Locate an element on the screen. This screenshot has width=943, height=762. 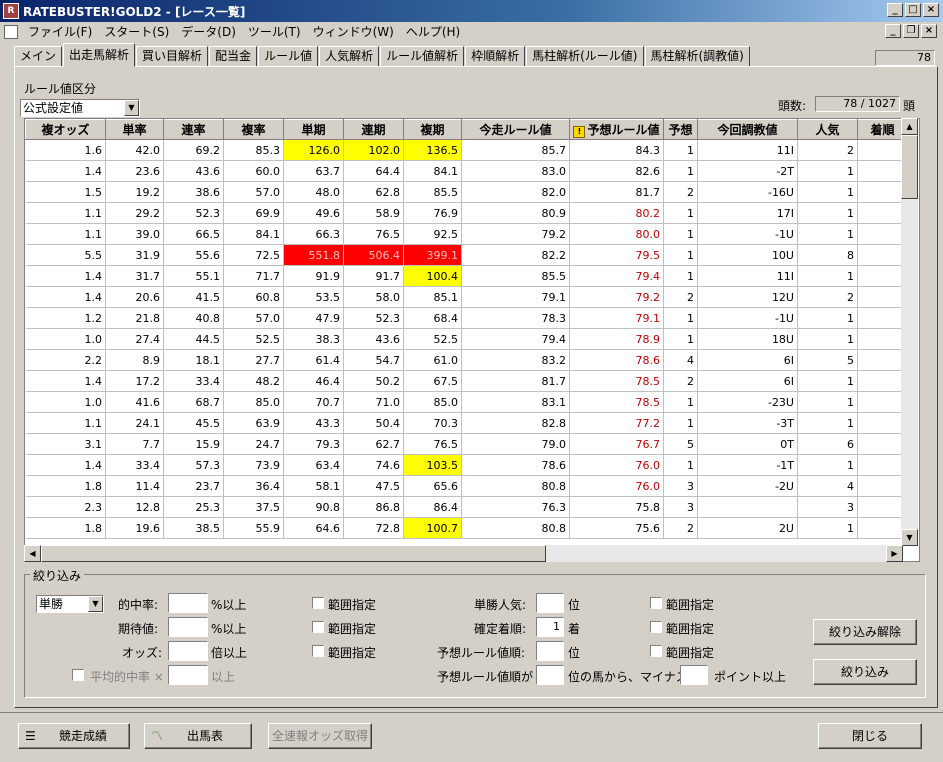
menu-window: ウィンドウ(W) is located at coordinates (353, 31).